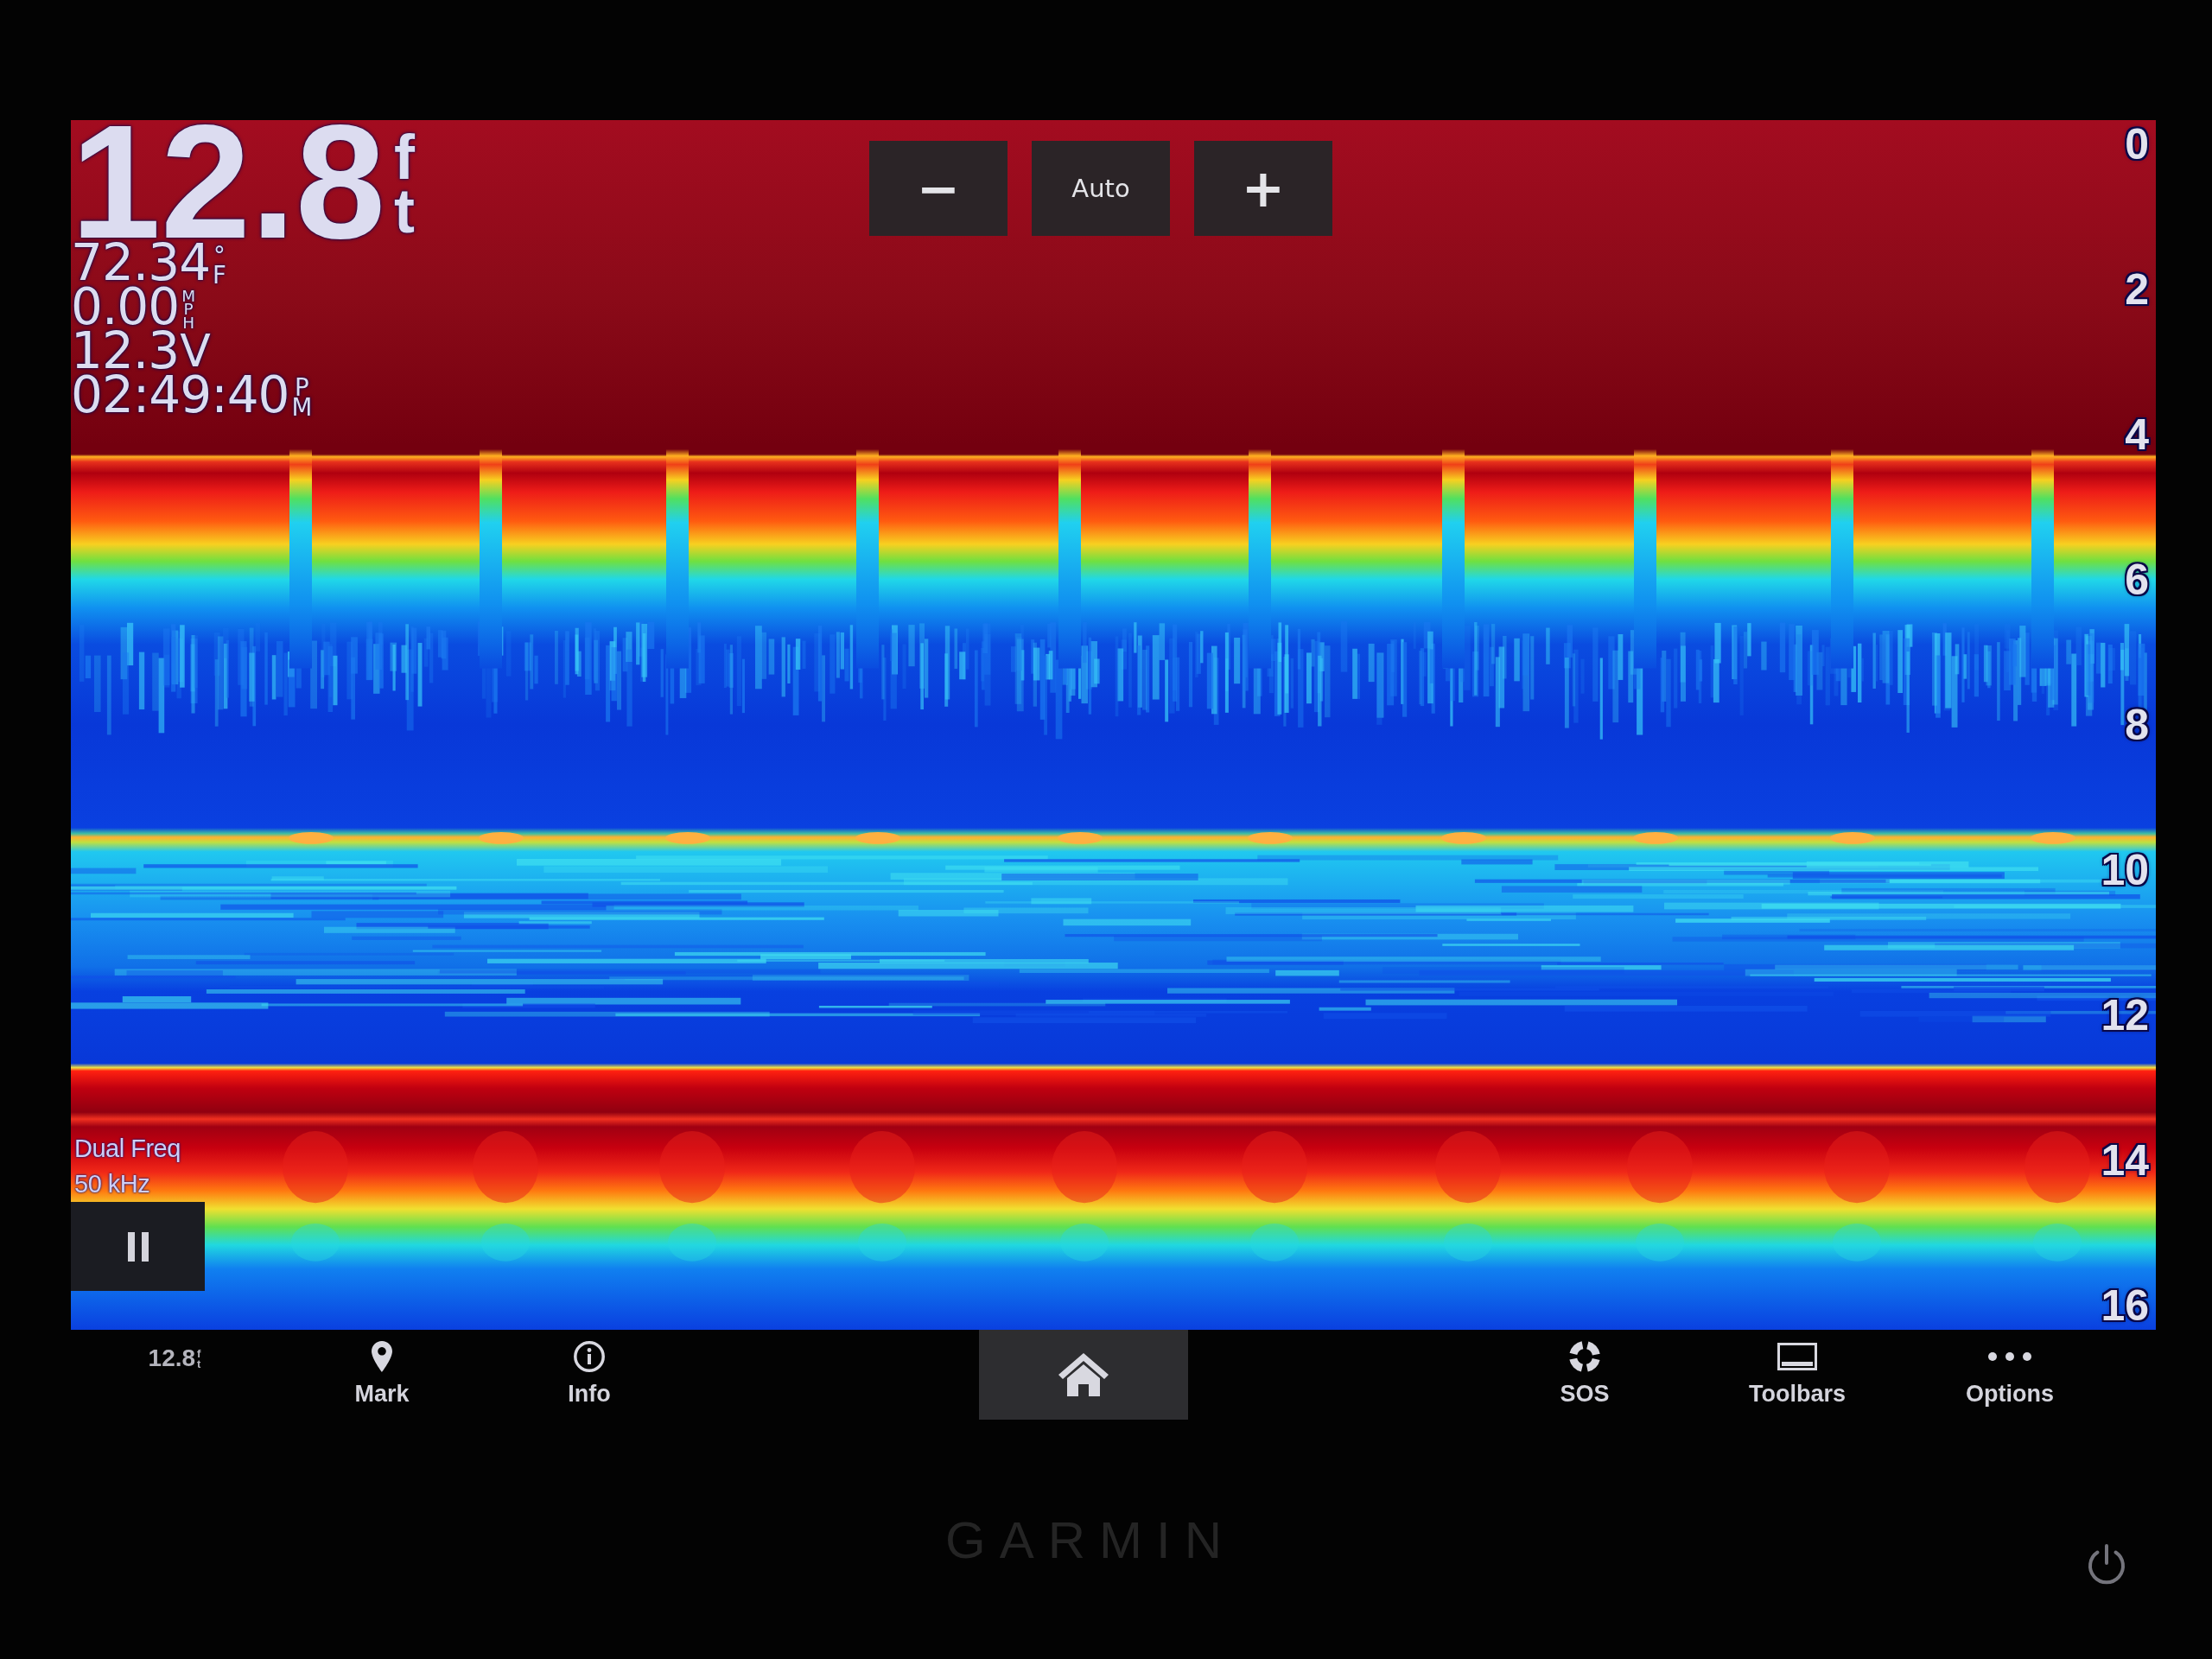 This screenshot has height=1659, width=2212. Describe the element at coordinates (2125, 1305) in the screenshot. I see `depth-scale-label: 16` at that location.